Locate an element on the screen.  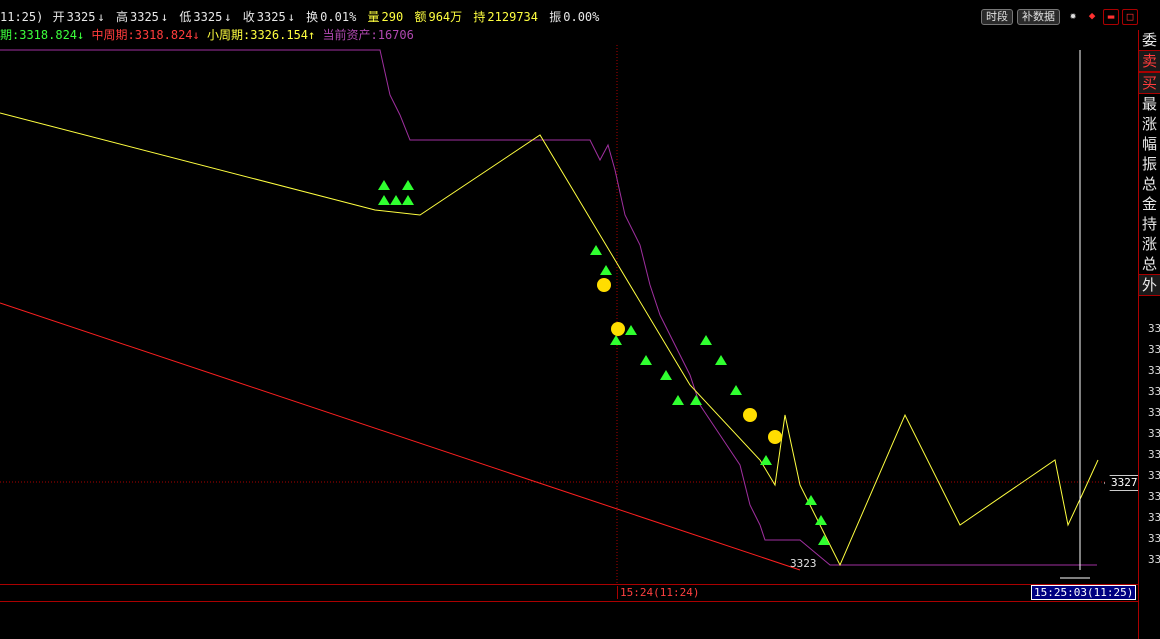
amplitude-value: 0.00% is located at coordinates (581, 17).